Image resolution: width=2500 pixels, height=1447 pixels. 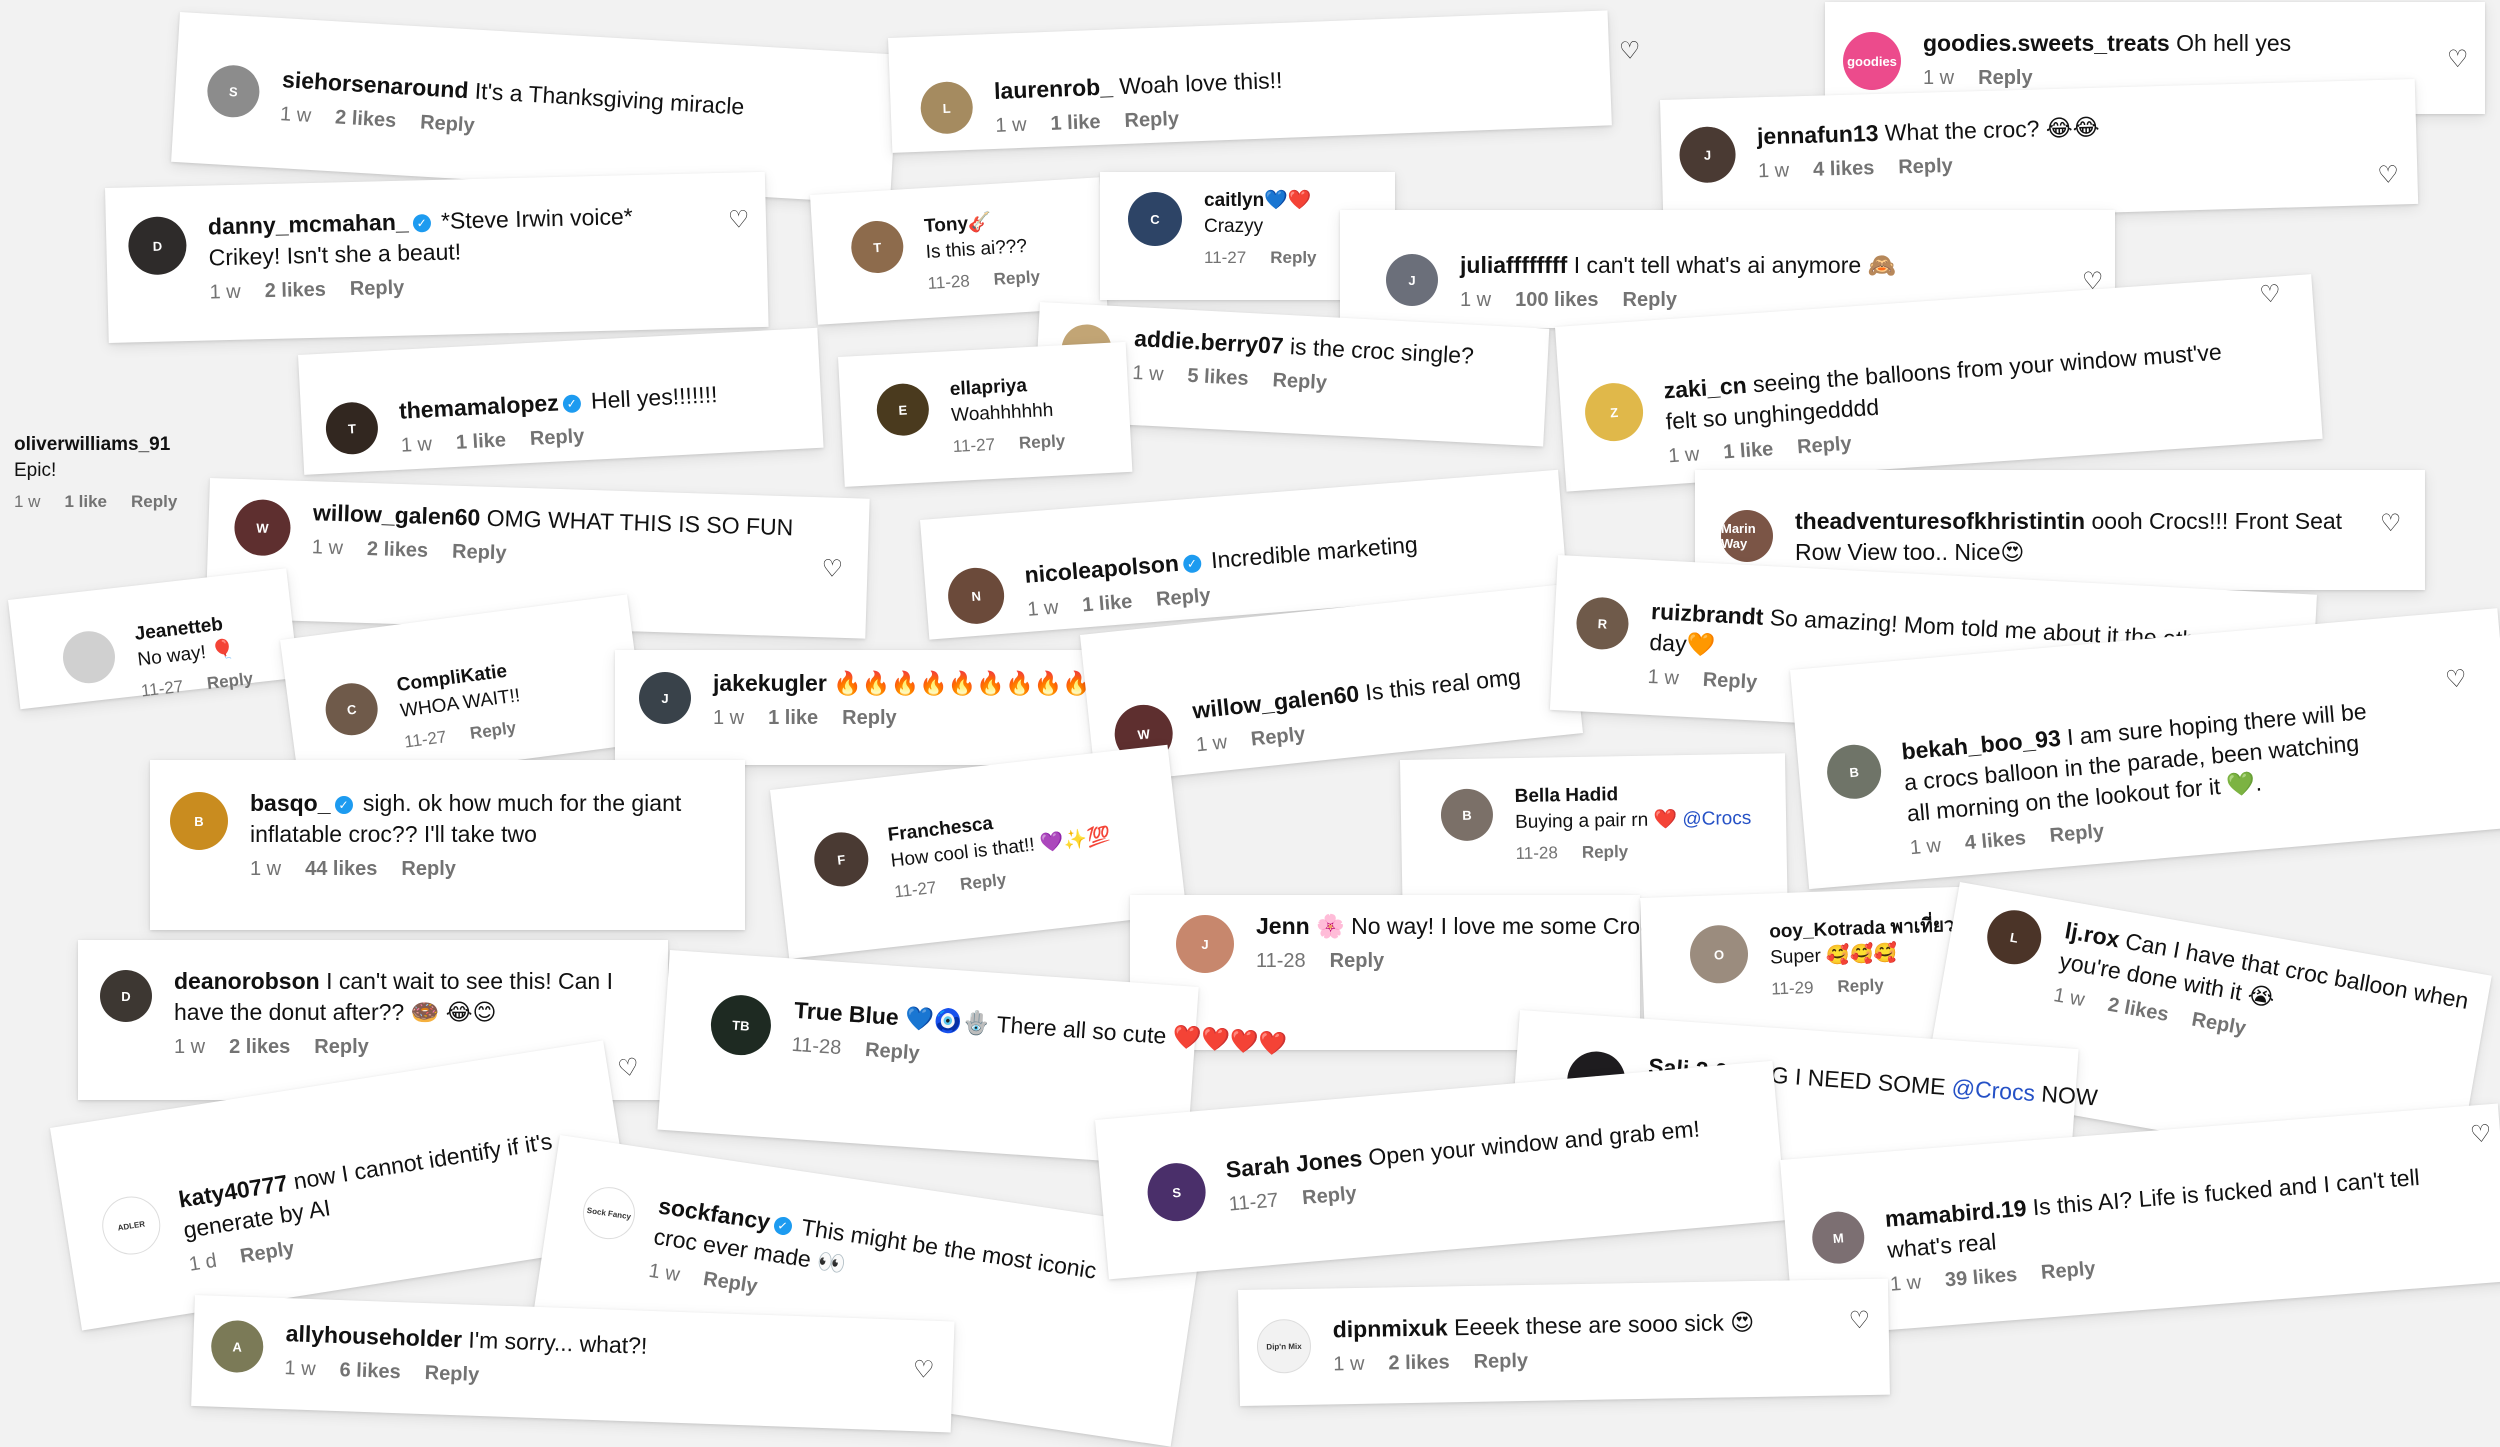 What do you see at coordinates (1872, 61) in the screenshot?
I see `avatar: goodies` at bounding box center [1872, 61].